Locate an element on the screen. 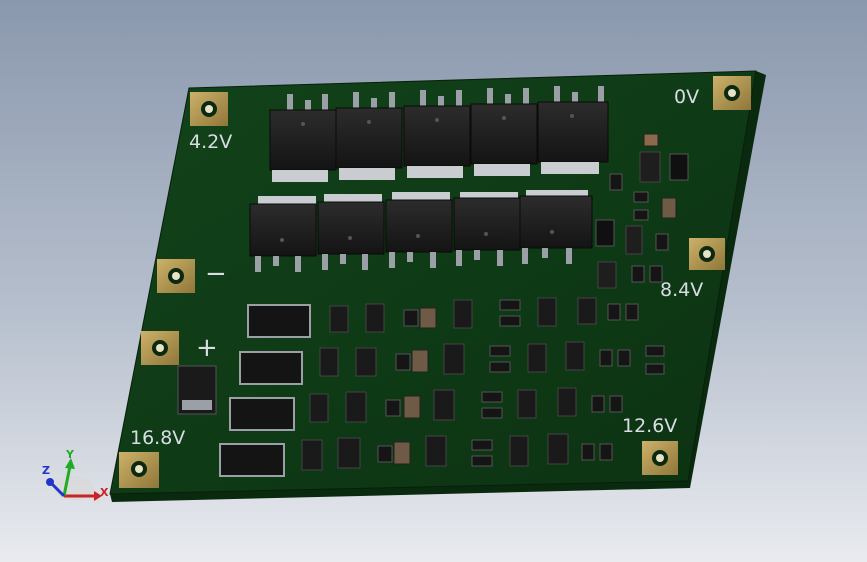  x-axis-label: X is located at coordinates (104, 492).